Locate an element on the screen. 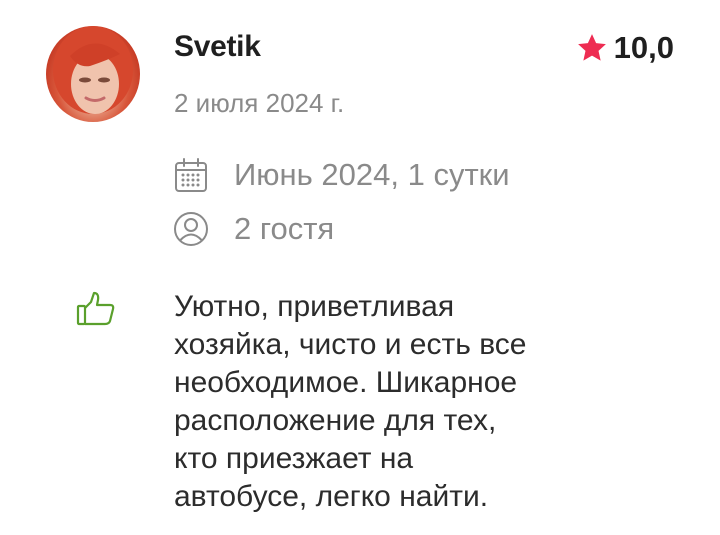 Image resolution: width=720 pixels, height=535 pixels. author-name: Svetik is located at coordinates (217, 46).